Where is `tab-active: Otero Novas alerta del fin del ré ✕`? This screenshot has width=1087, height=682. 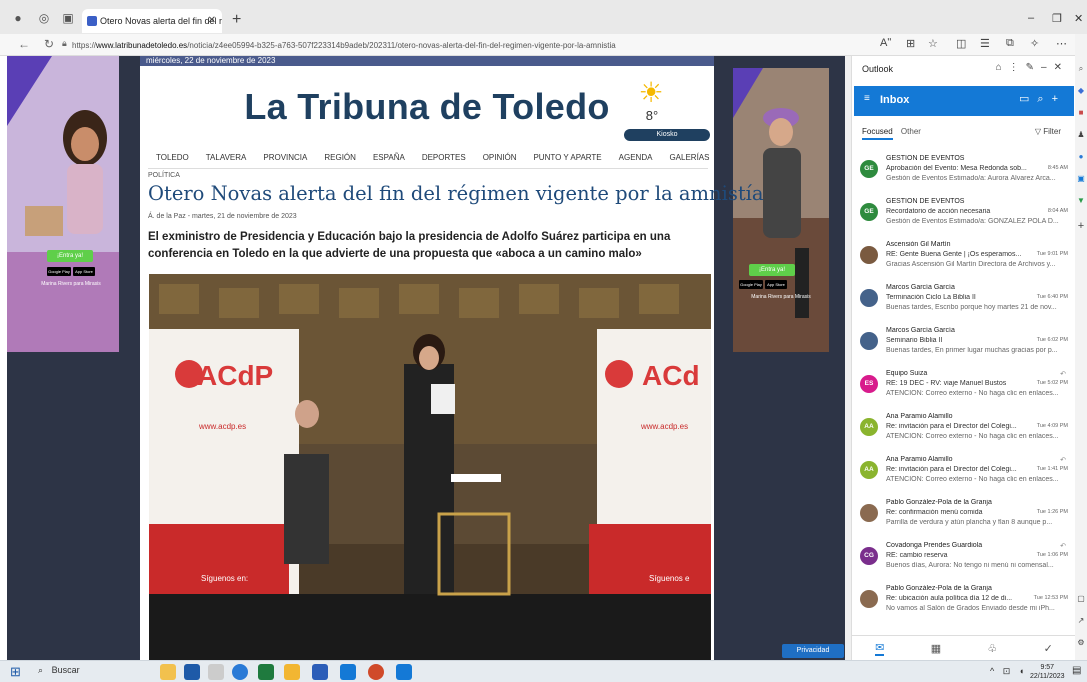
tab-active: Otero Novas alerta del fin del ré ✕ is located at coordinates (152, 21).